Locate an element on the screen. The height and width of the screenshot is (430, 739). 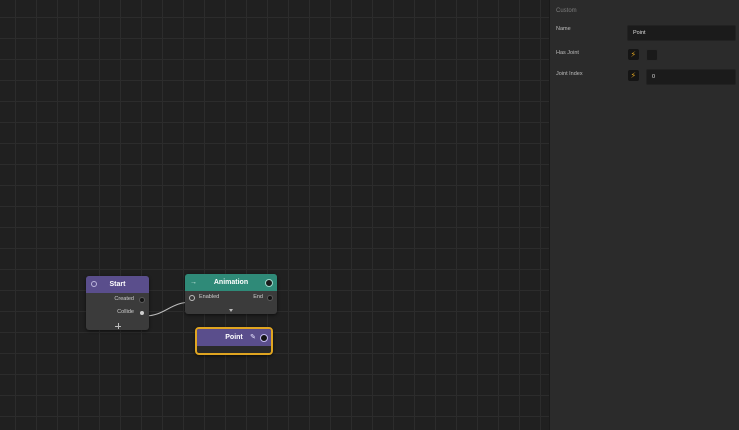
node-point-title: Point is located at coordinates (234, 337).